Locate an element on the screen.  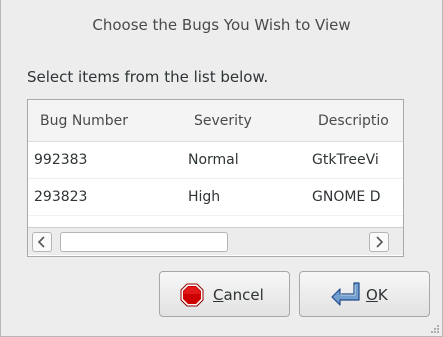
chevron-right-icon is located at coordinates (380, 242).